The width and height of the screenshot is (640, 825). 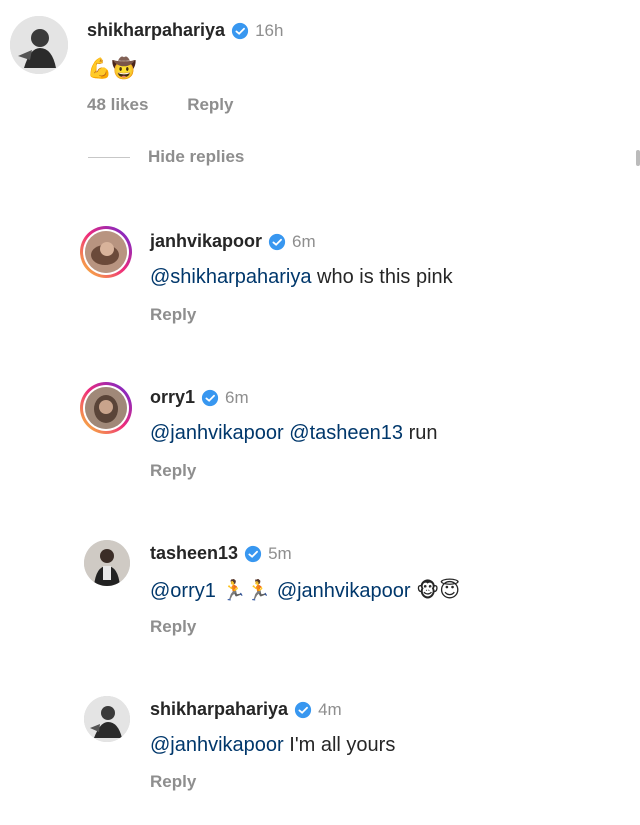 I want to click on face-emoji: 🐵😇, so click(x=438, y=590).